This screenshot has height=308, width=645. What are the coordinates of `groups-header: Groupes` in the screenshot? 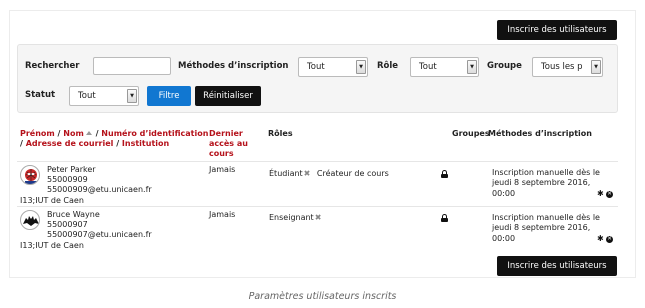 It's located at (471, 133).